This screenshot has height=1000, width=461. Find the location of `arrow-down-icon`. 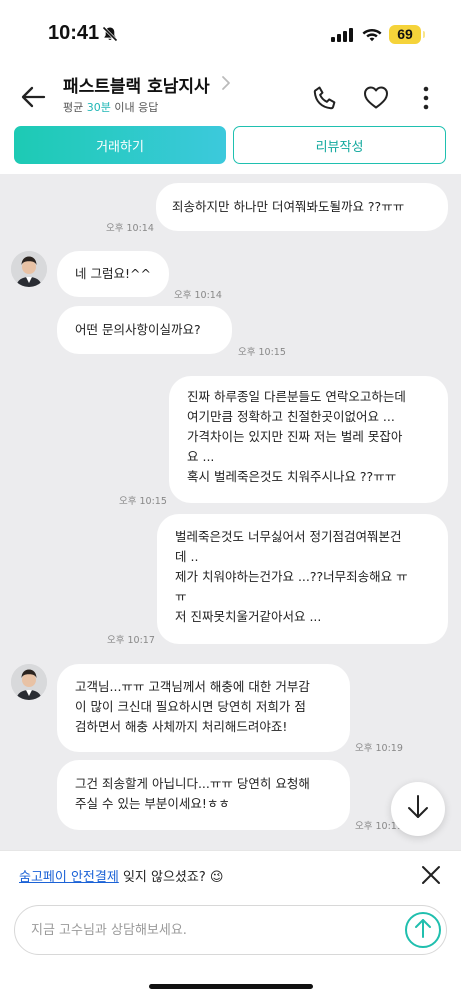

arrow-down-icon is located at coordinates (418, 809).